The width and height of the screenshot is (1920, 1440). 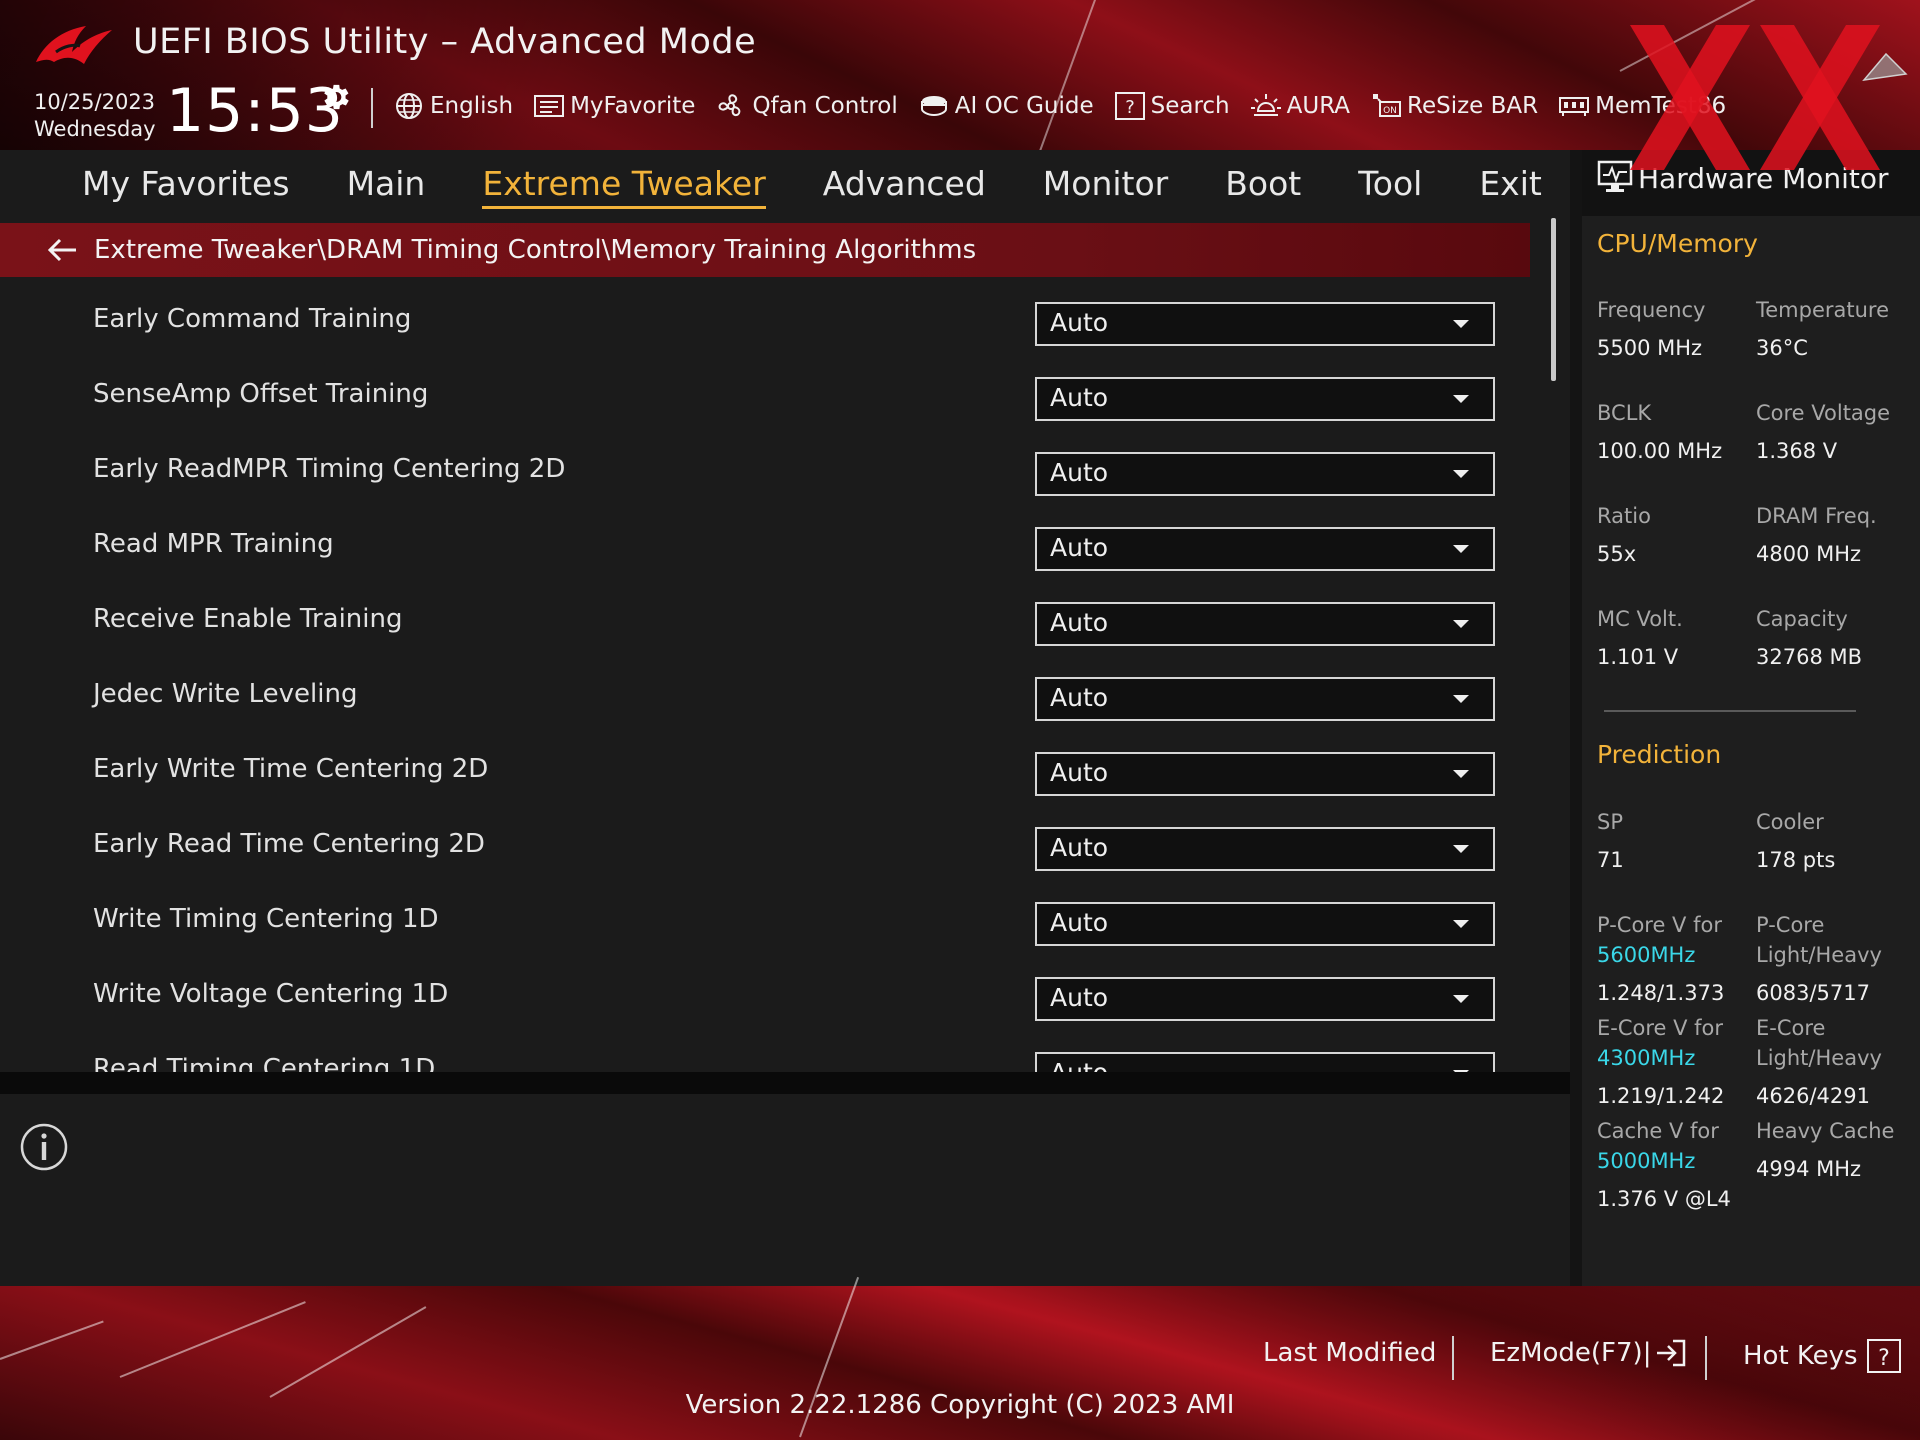 I want to click on fan-icon, so click(x=730, y=105).